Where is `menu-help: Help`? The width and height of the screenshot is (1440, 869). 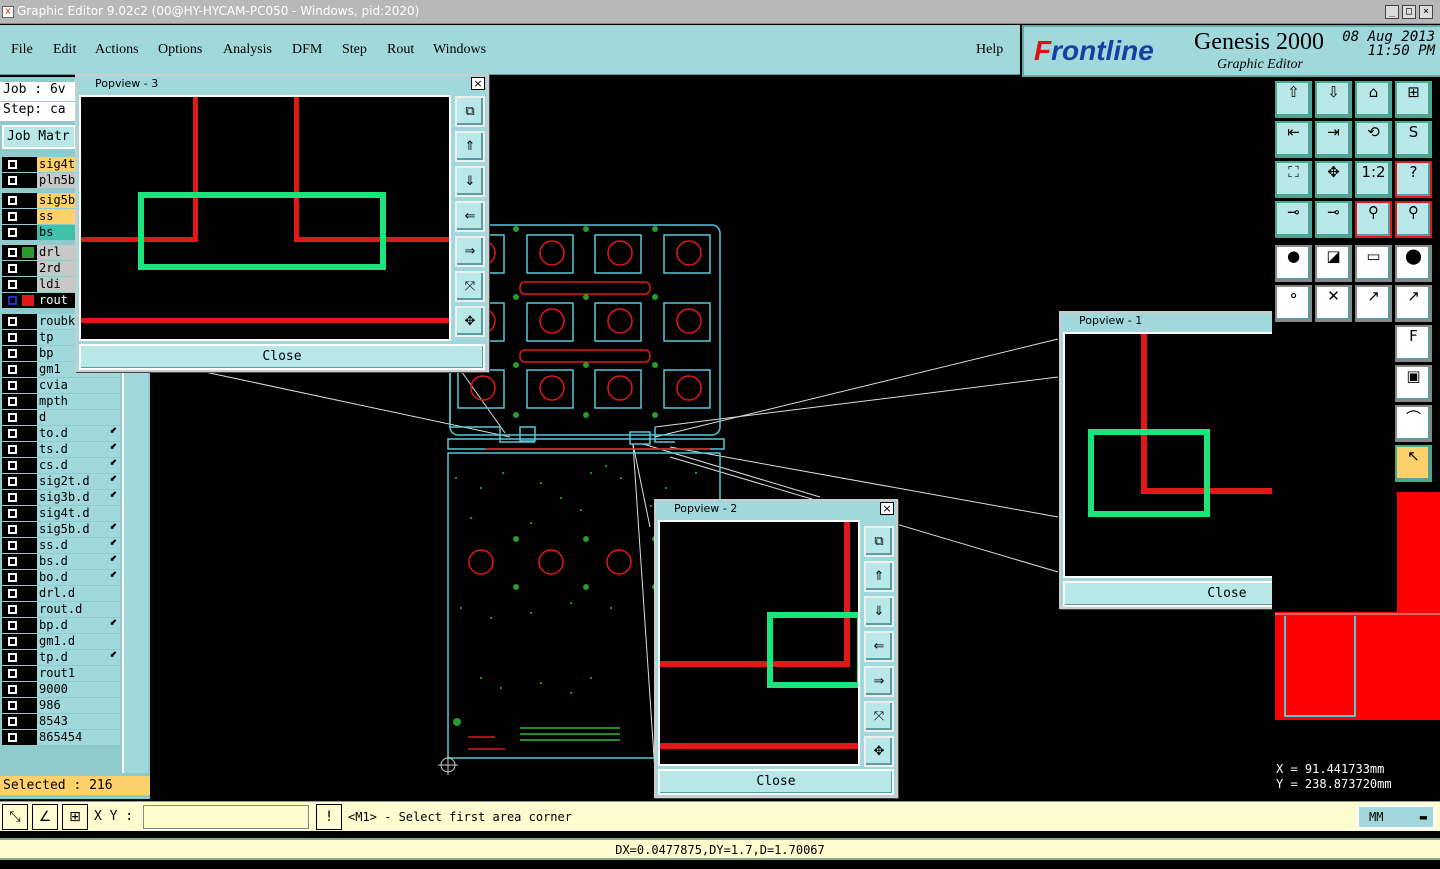
menu-help: Help is located at coordinates (989, 50).